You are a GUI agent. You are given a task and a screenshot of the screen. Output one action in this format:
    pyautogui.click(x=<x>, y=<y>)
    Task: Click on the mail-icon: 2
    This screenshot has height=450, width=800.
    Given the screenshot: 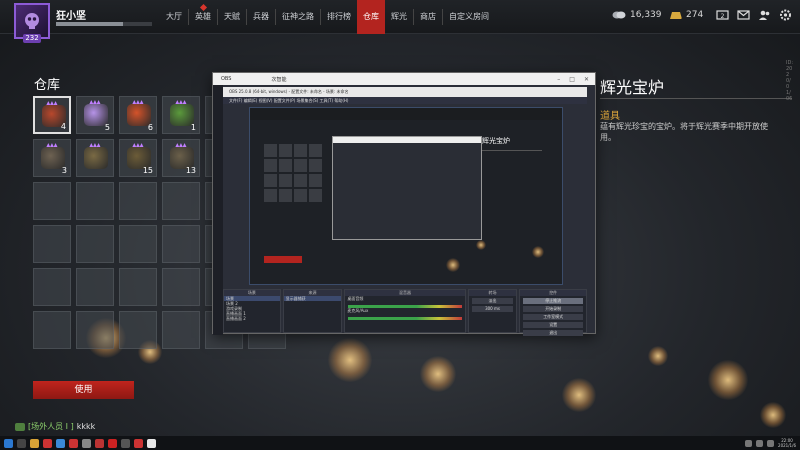 What is the action you would take?
    pyautogui.click(x=722, y=15)
    